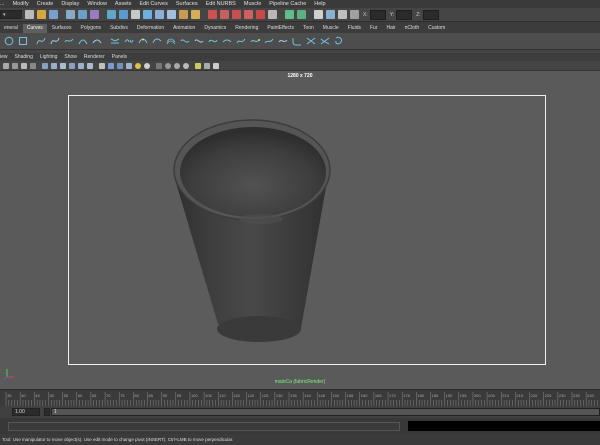 This screenshot has width=600, height=445. I want to click on fillet-curve-icon, so click(297, 41).